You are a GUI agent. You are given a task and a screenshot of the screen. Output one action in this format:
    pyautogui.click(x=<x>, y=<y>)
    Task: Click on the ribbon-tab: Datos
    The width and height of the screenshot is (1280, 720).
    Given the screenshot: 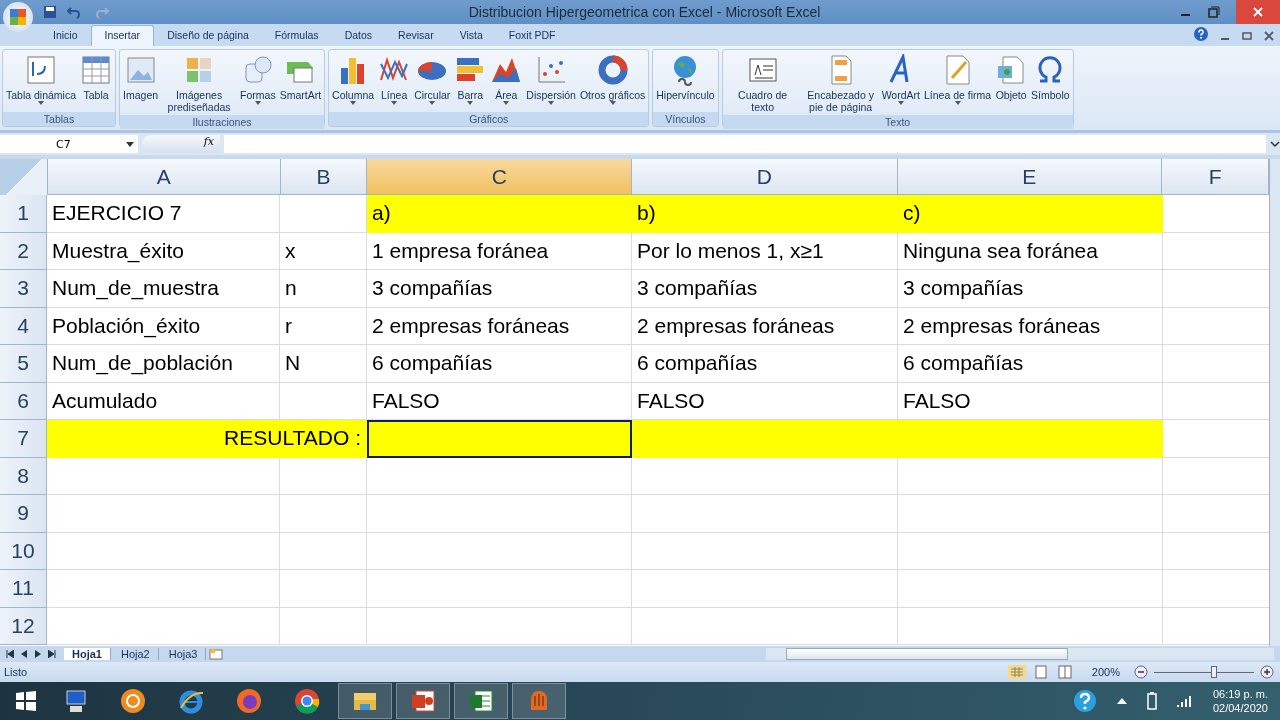 What is the action you would take?
    pyautogui.click(x=358, y=36)
    